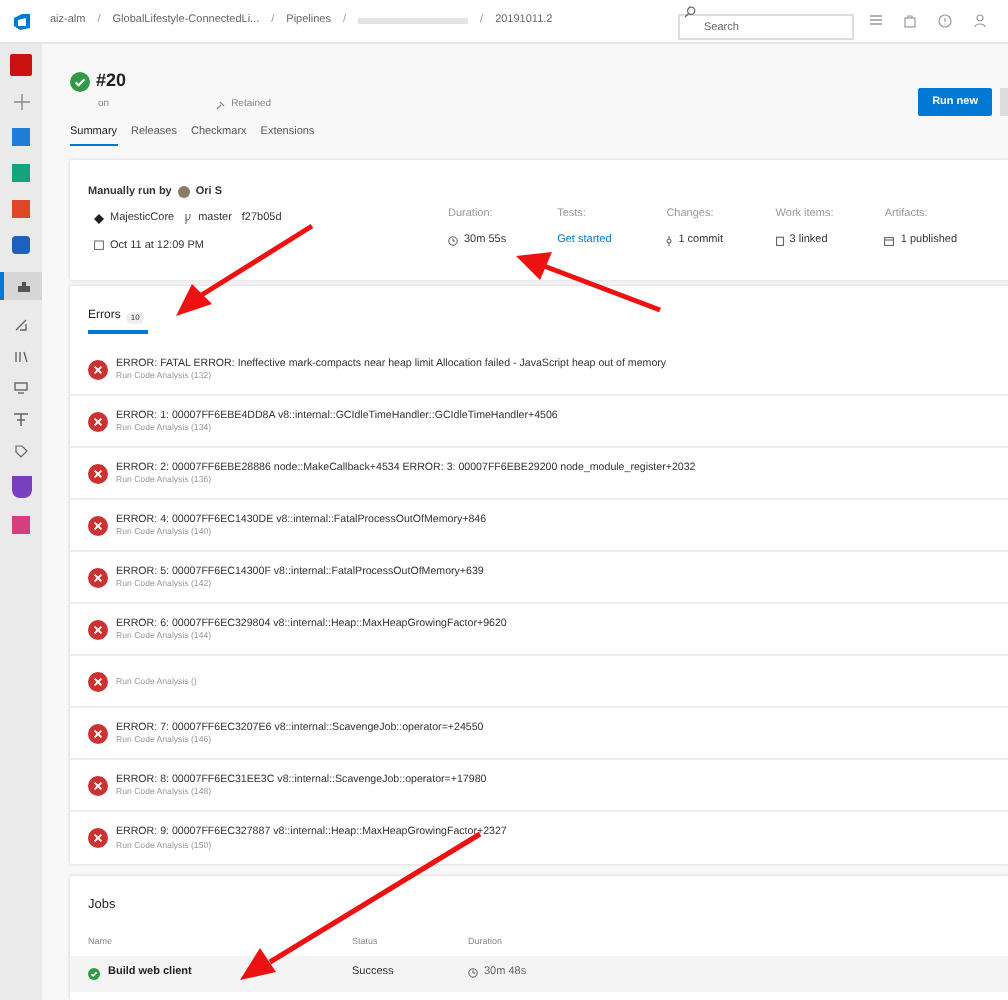 The height and width of the screenshot is (1000, 1008). What do you see at coordinates (220, 104) in the screenshot?
I see `pin-icon` at bounding box center [220, 104].